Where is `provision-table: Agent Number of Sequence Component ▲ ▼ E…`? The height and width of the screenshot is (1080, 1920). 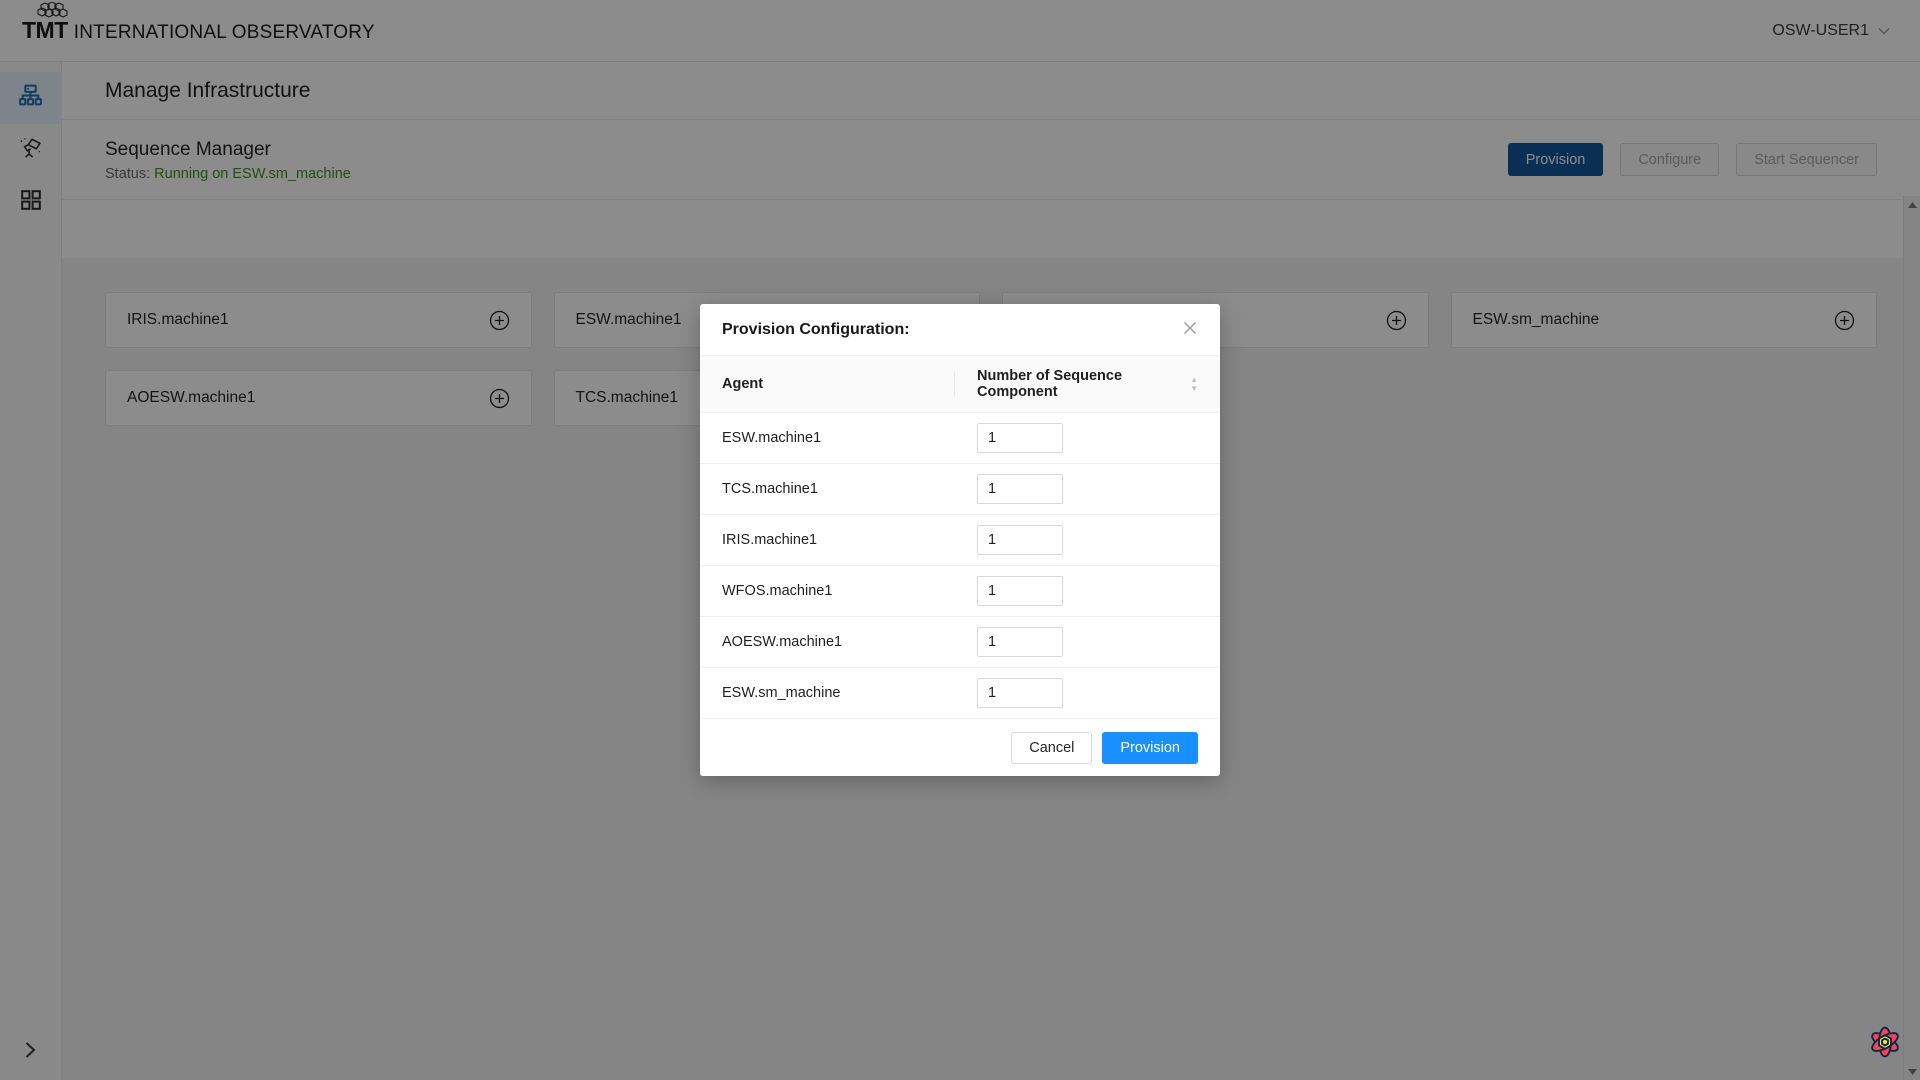
provision-table: Agent Number of Sequence Component ▲ ▼ E… is located at coordinates (960, 537).